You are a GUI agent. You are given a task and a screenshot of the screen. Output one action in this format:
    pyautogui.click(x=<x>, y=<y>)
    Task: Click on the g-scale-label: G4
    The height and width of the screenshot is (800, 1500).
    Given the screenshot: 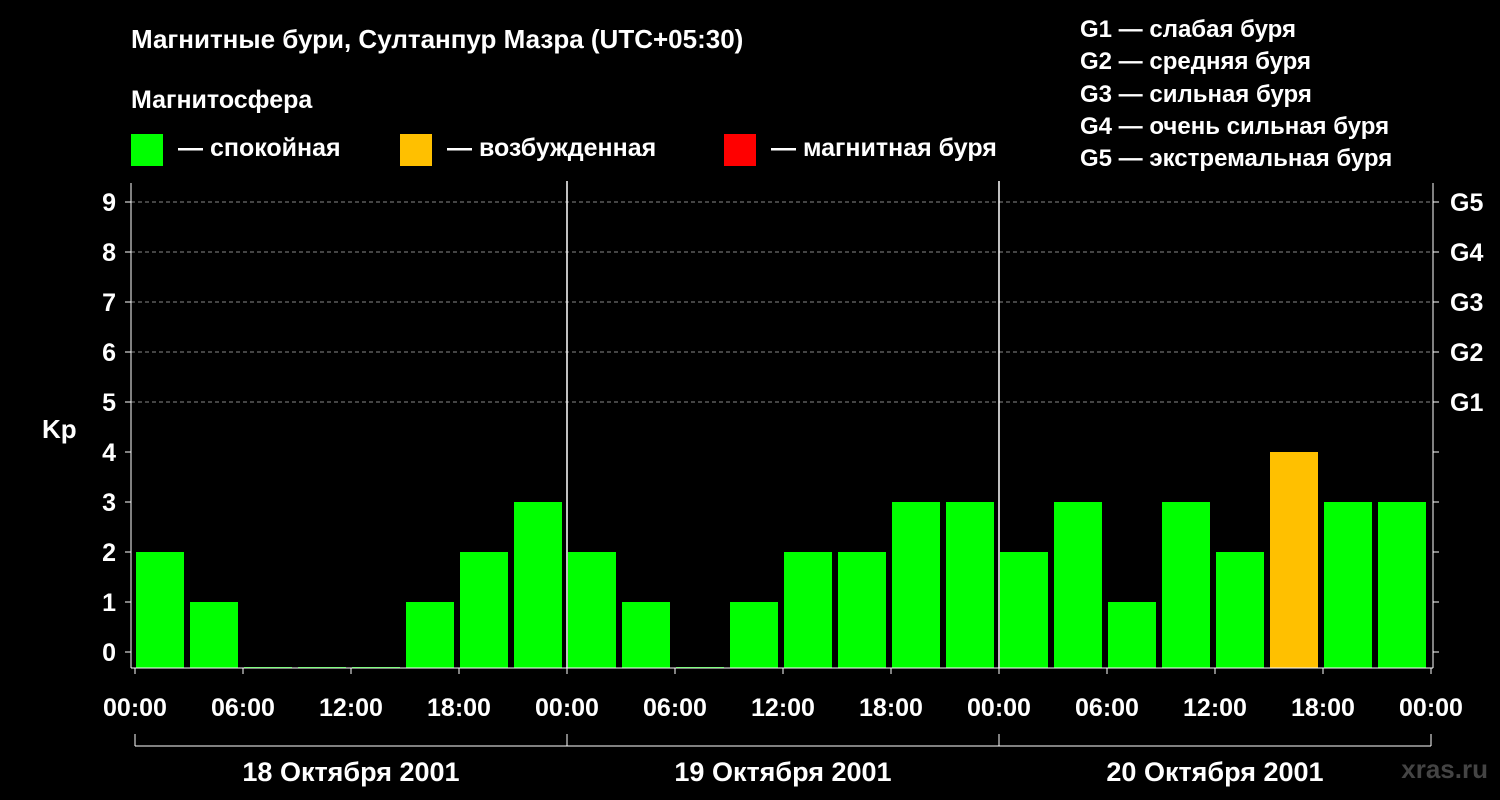 What is the action you would take?
    pyautogui.click(x=1466, y=253)
    